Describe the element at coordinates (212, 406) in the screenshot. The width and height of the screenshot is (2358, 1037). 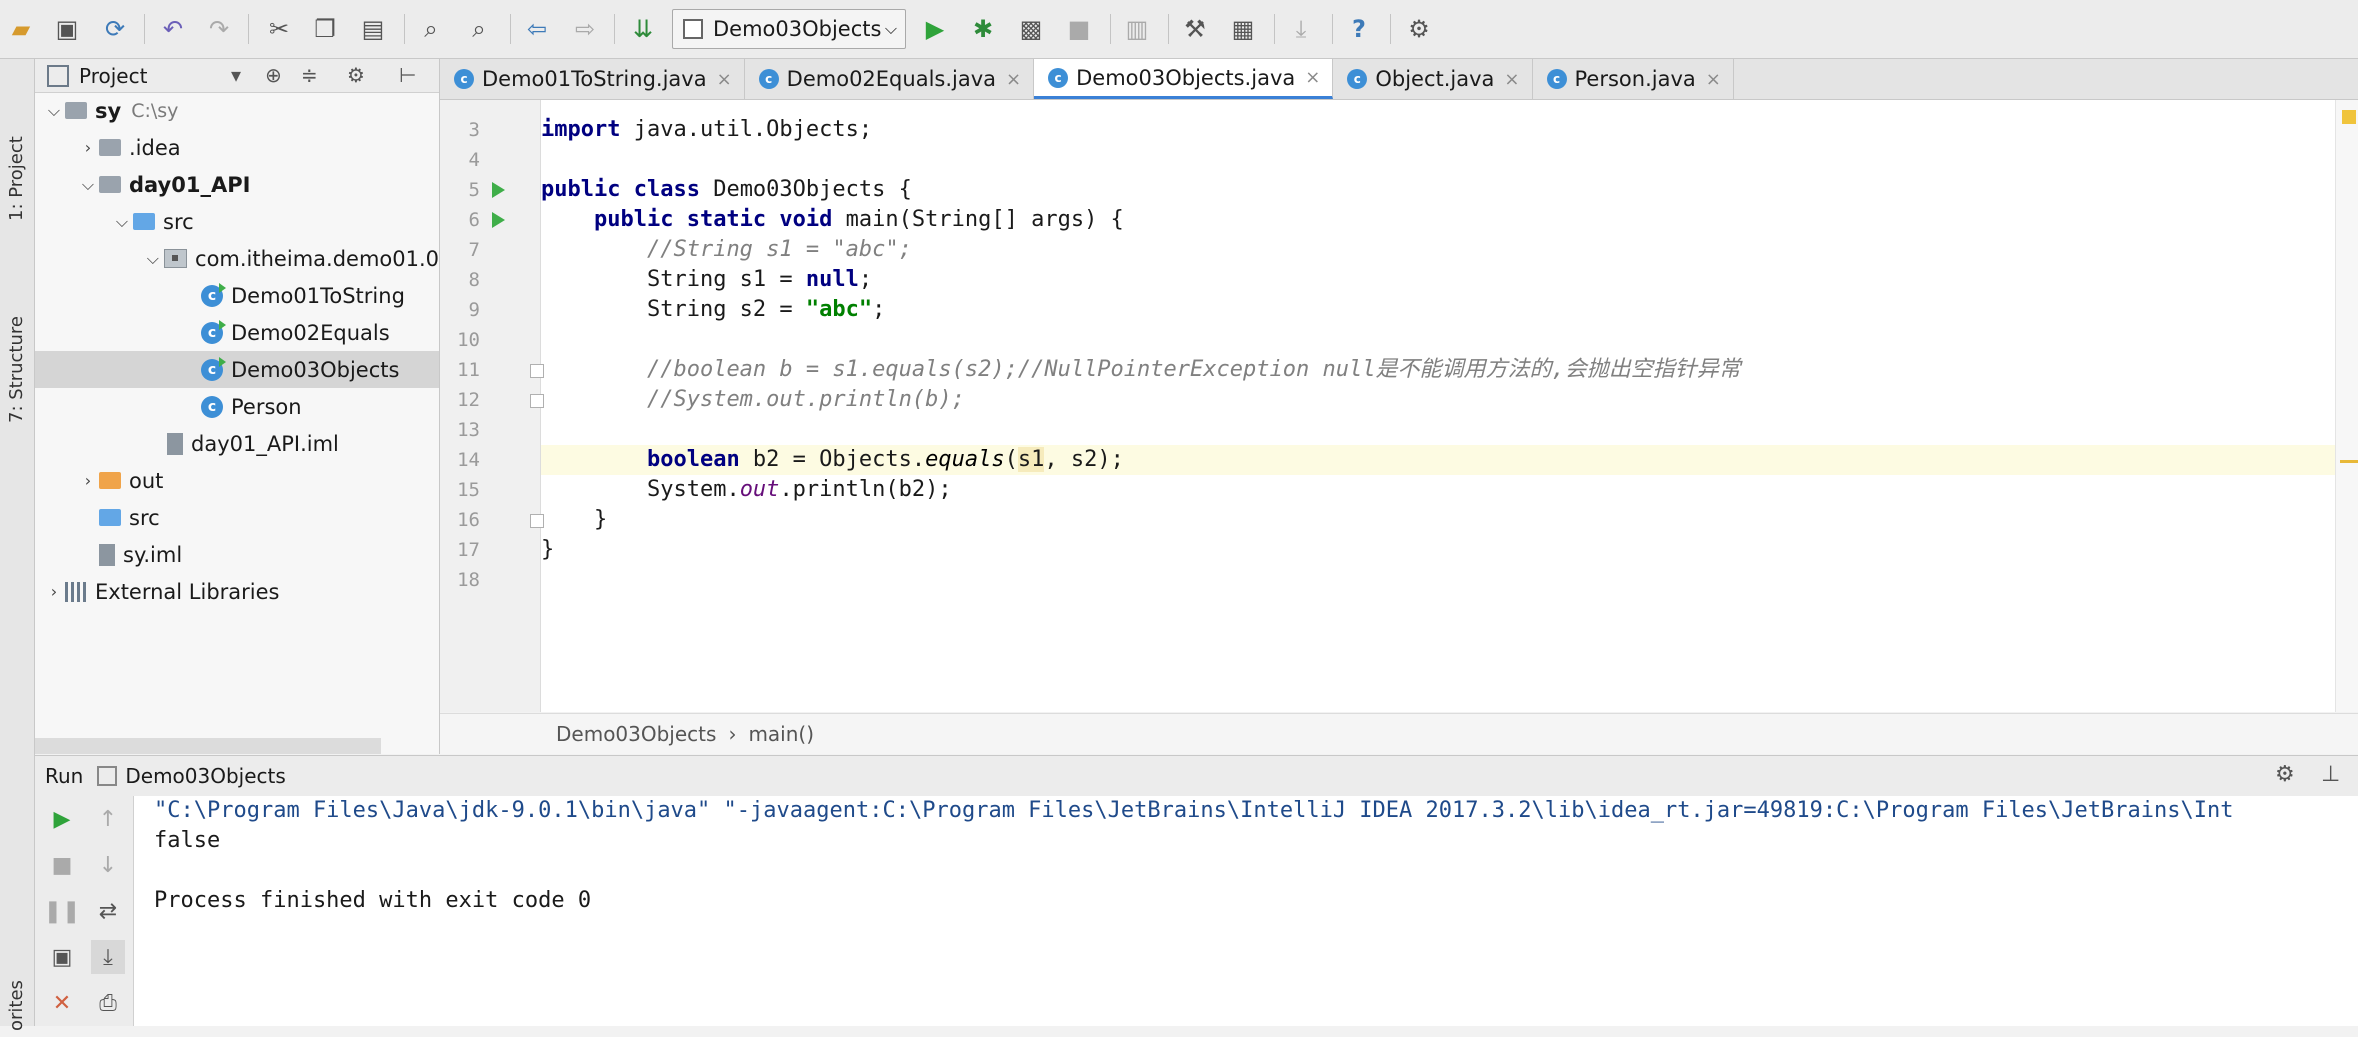
I see `class-icon: c` at that location.